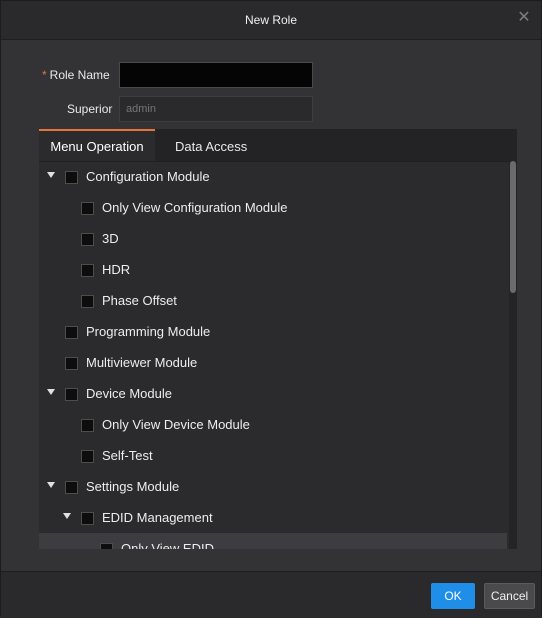  Describe the element at coordinates (273, 176) in the screenshot. I see `tree-item: Configuration Module` at that location.